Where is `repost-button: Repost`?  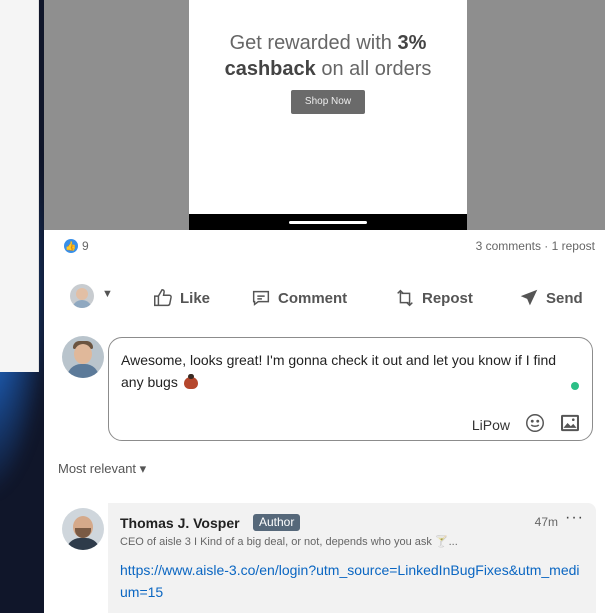
repost-button: Repost is located at coordinates (433, 298).